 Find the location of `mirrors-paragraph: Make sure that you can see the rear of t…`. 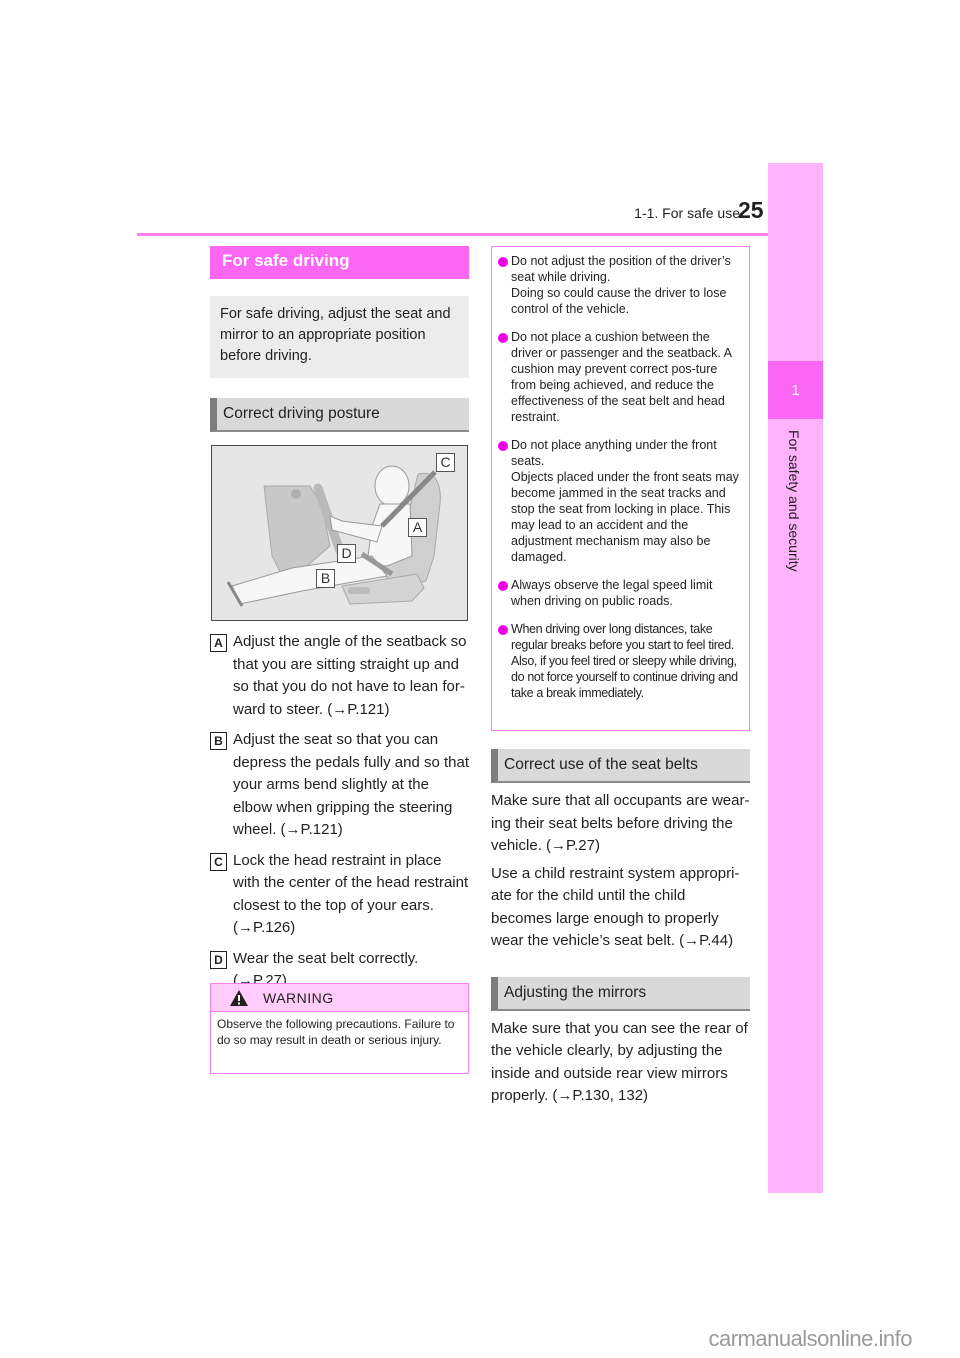

mirrors-paragraph: Make sure that you can see the rear of t… is located at coordinates (619, 1062).